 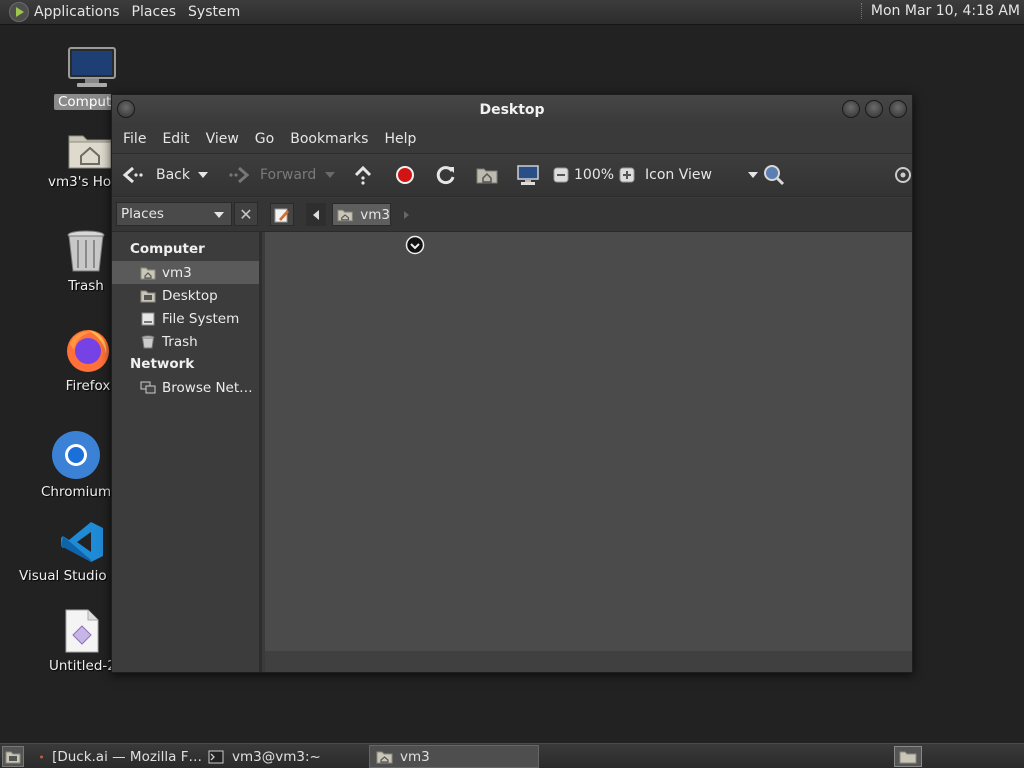 What do you see at coordinates (940, 11) in the screenshot?
I see `clock: Mon Mar 10, 4:18 AM` at bounding box center [940, 11].